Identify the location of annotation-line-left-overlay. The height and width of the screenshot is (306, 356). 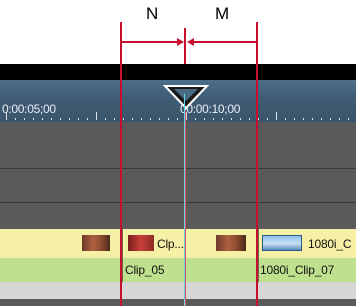
(121, 185).